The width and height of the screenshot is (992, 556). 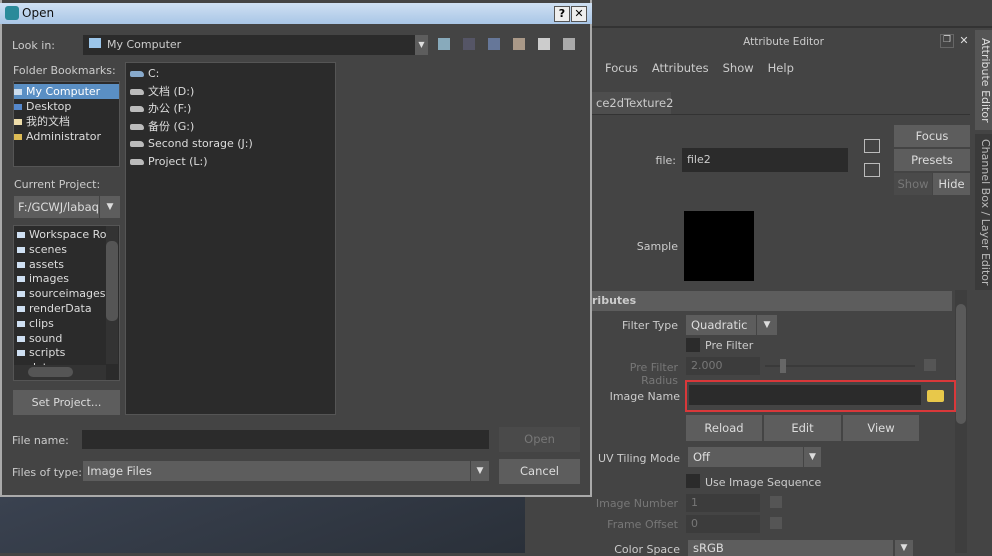 What do you see at coordinates (444, 44) in the screenshot?
I see `back-icon` at bounding box center [444, 44].